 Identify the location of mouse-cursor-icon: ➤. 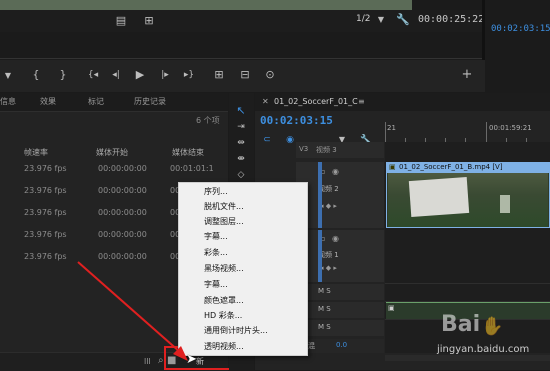
(191, 359).